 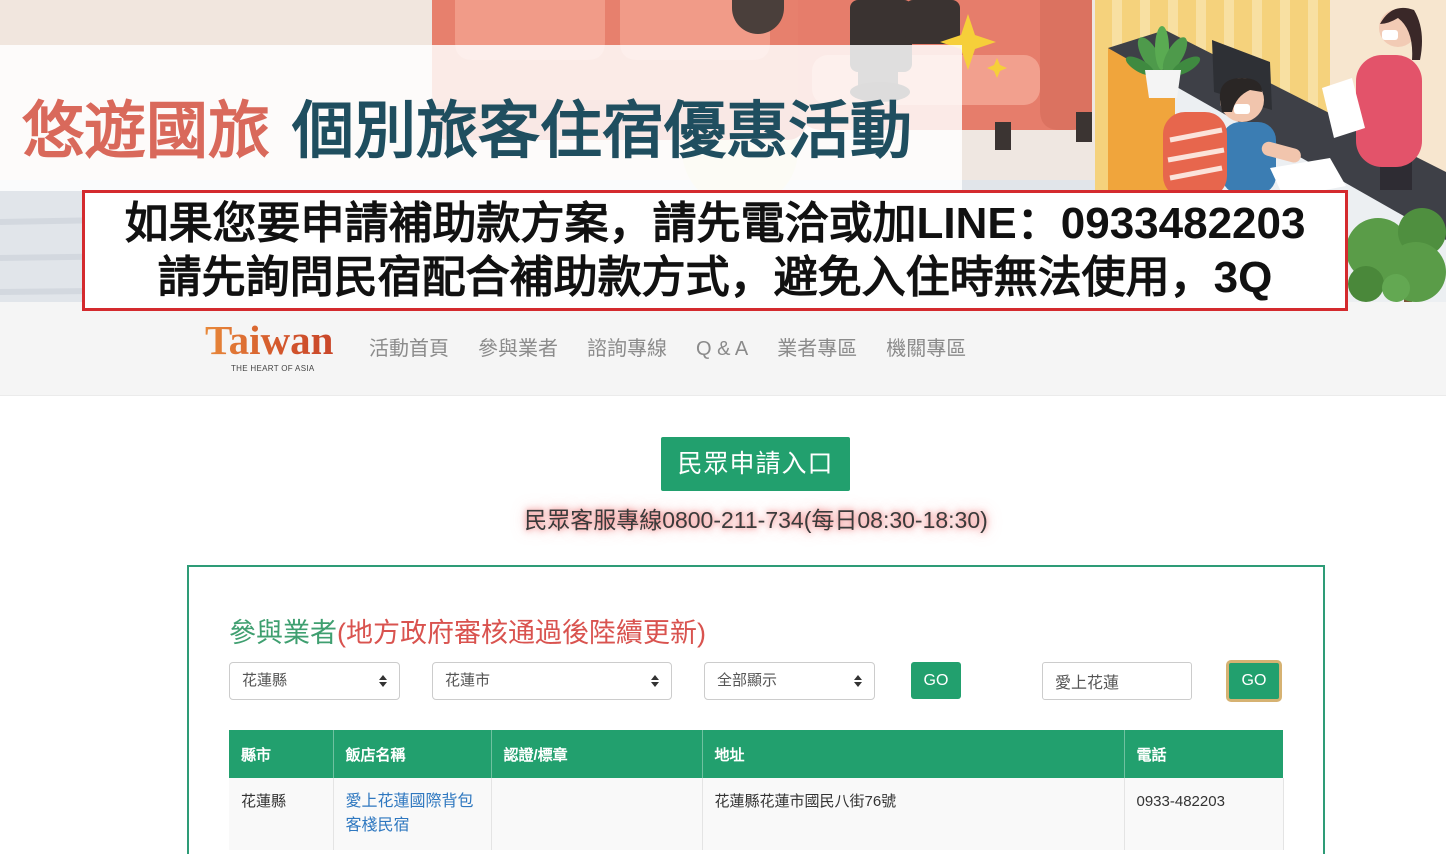 I want to click on hotel-name-link: 愛上花蓮國際背包客棧民宿, so click(x=410, y=813).